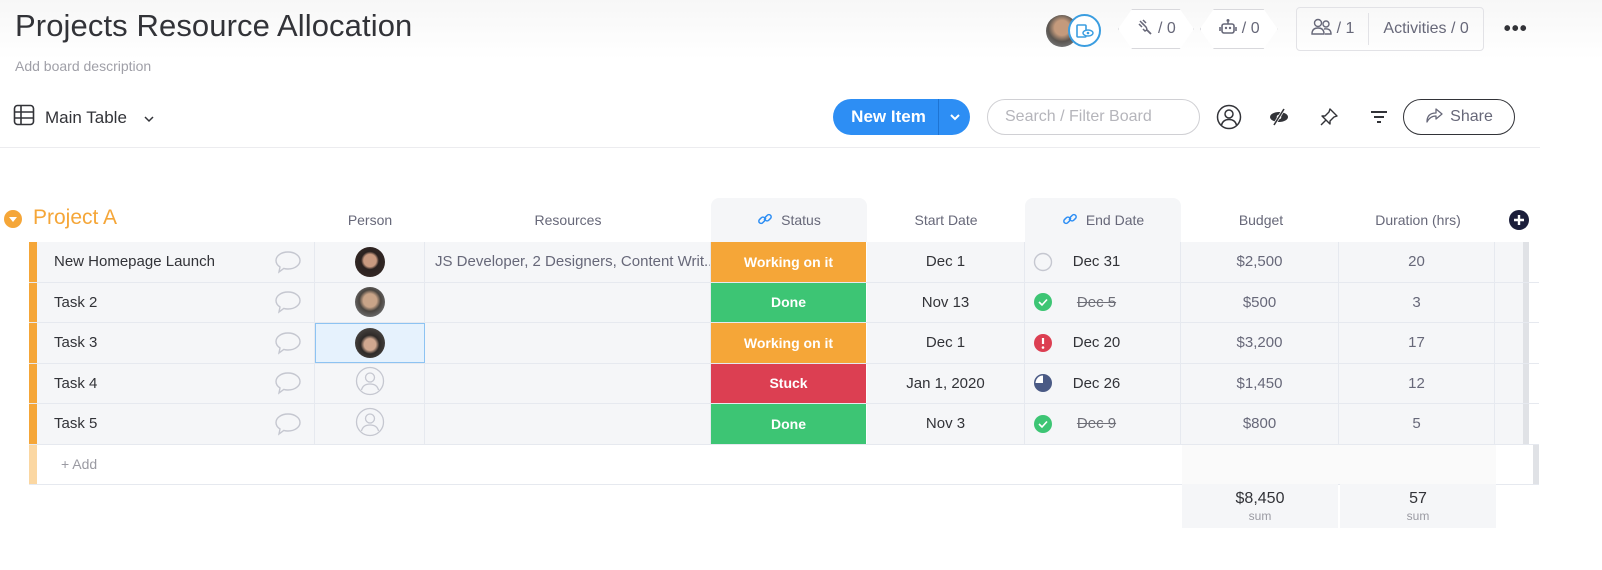  I want to click on item-name-cell: Task 5, so click(176, 424).